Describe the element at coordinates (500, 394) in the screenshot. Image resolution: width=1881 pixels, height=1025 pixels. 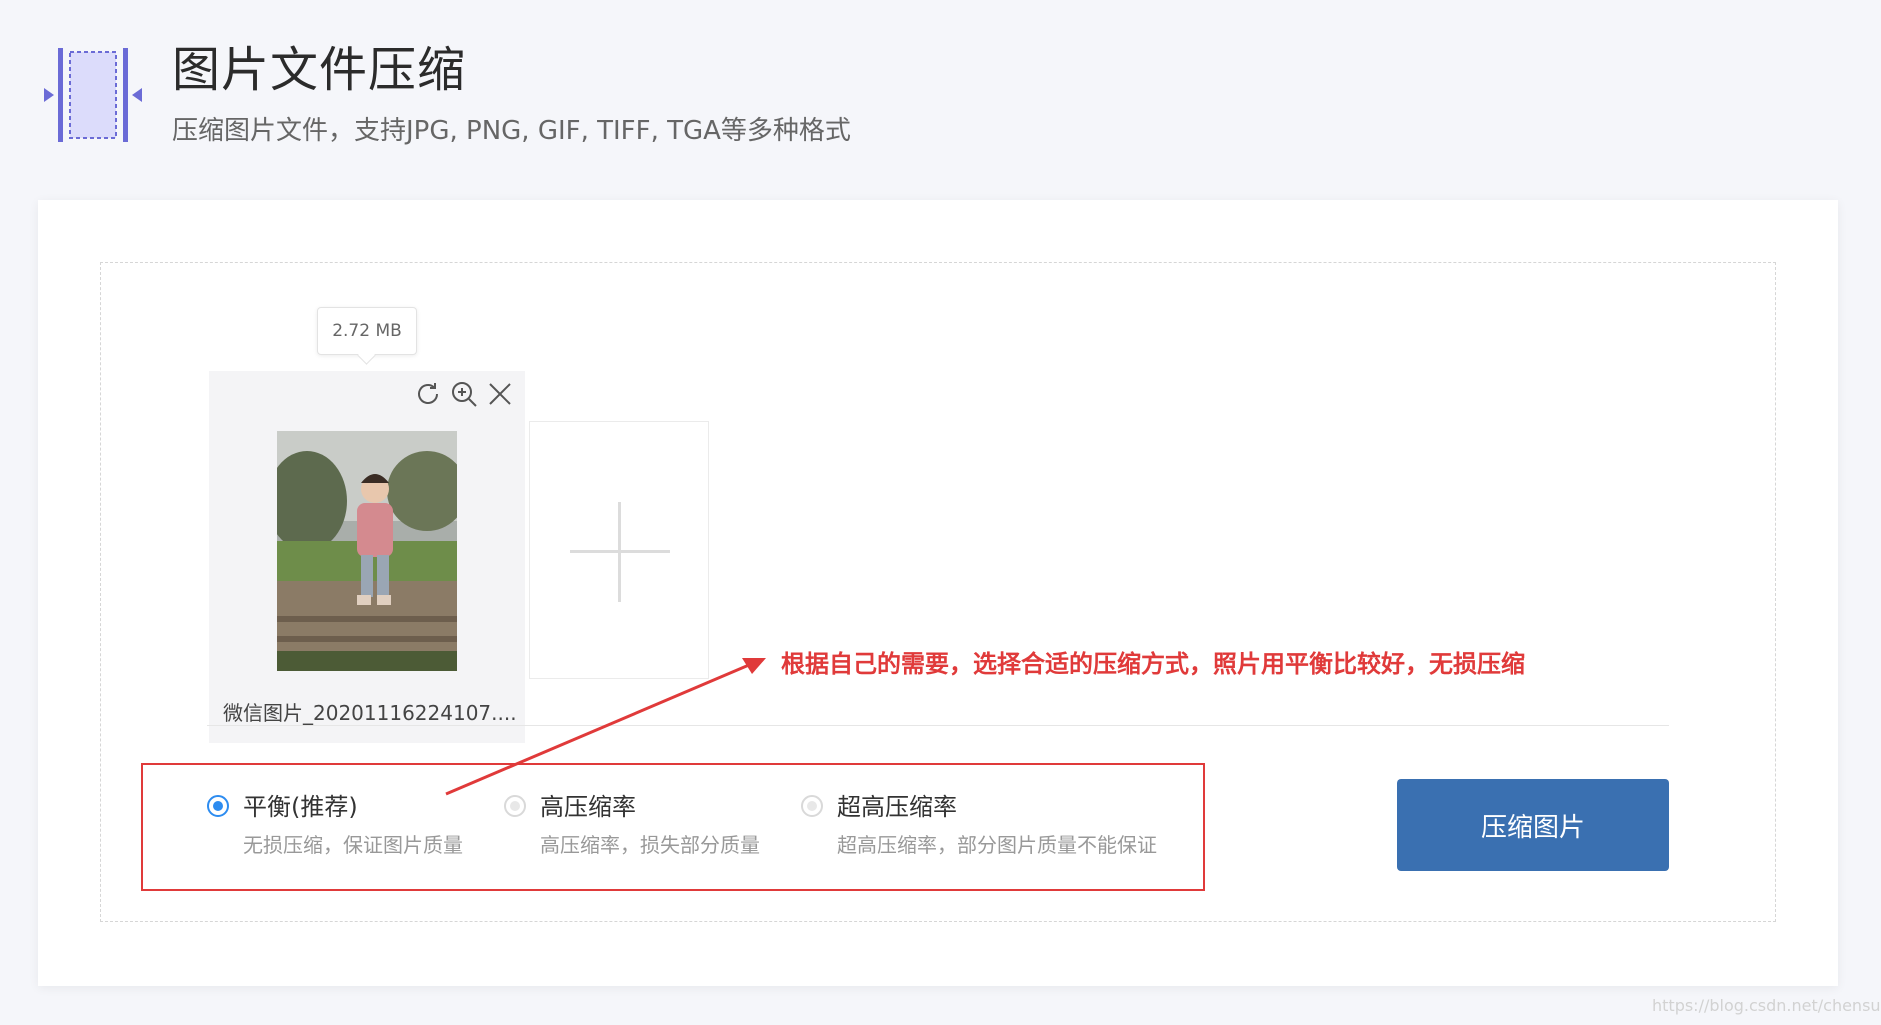
I see `close-icon` at that location.